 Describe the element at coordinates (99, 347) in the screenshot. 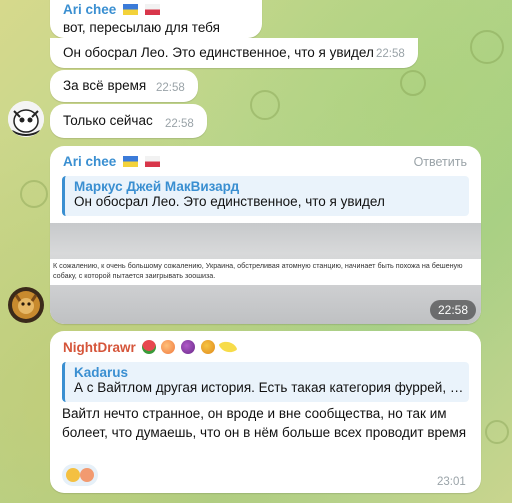

I see `sender-name: NightDrawr` at that location.